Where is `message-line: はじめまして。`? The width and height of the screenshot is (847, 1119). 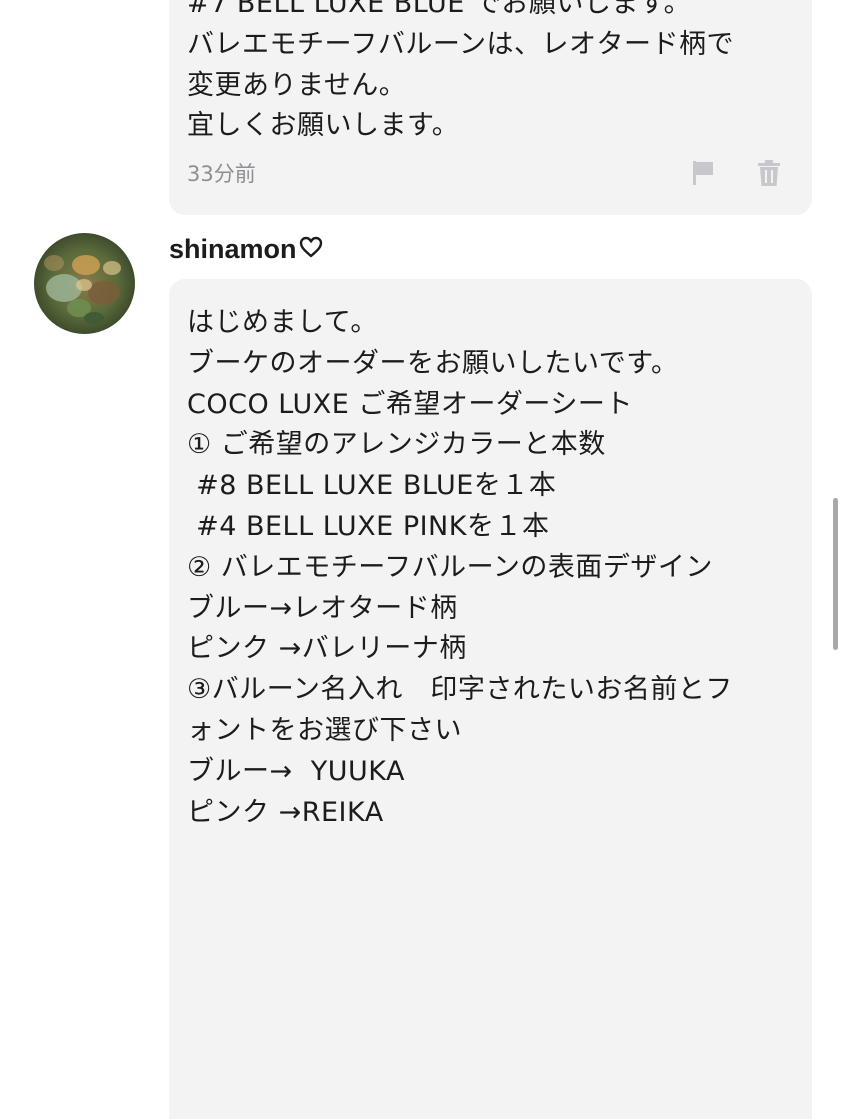 message-line: はじめまして。 is located at coordinates (282, 322).